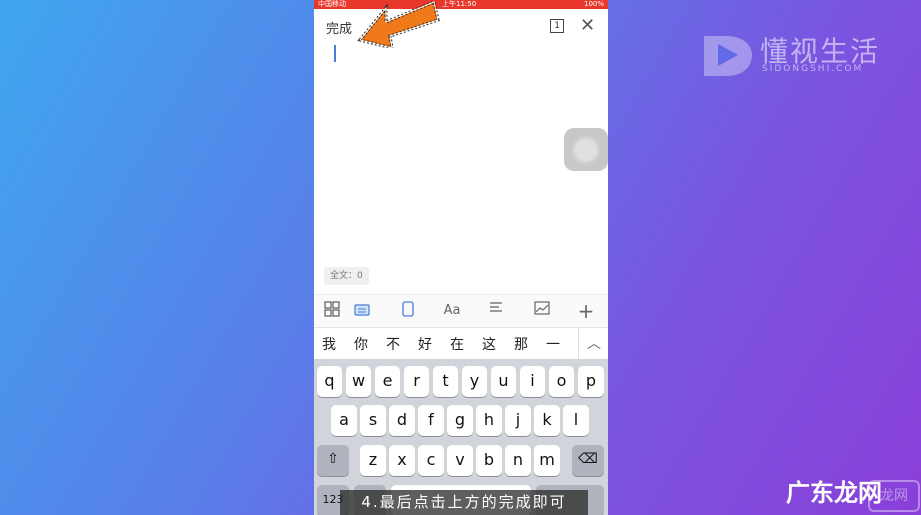  I want to click on candidate-word: 你, so click(361, 344).